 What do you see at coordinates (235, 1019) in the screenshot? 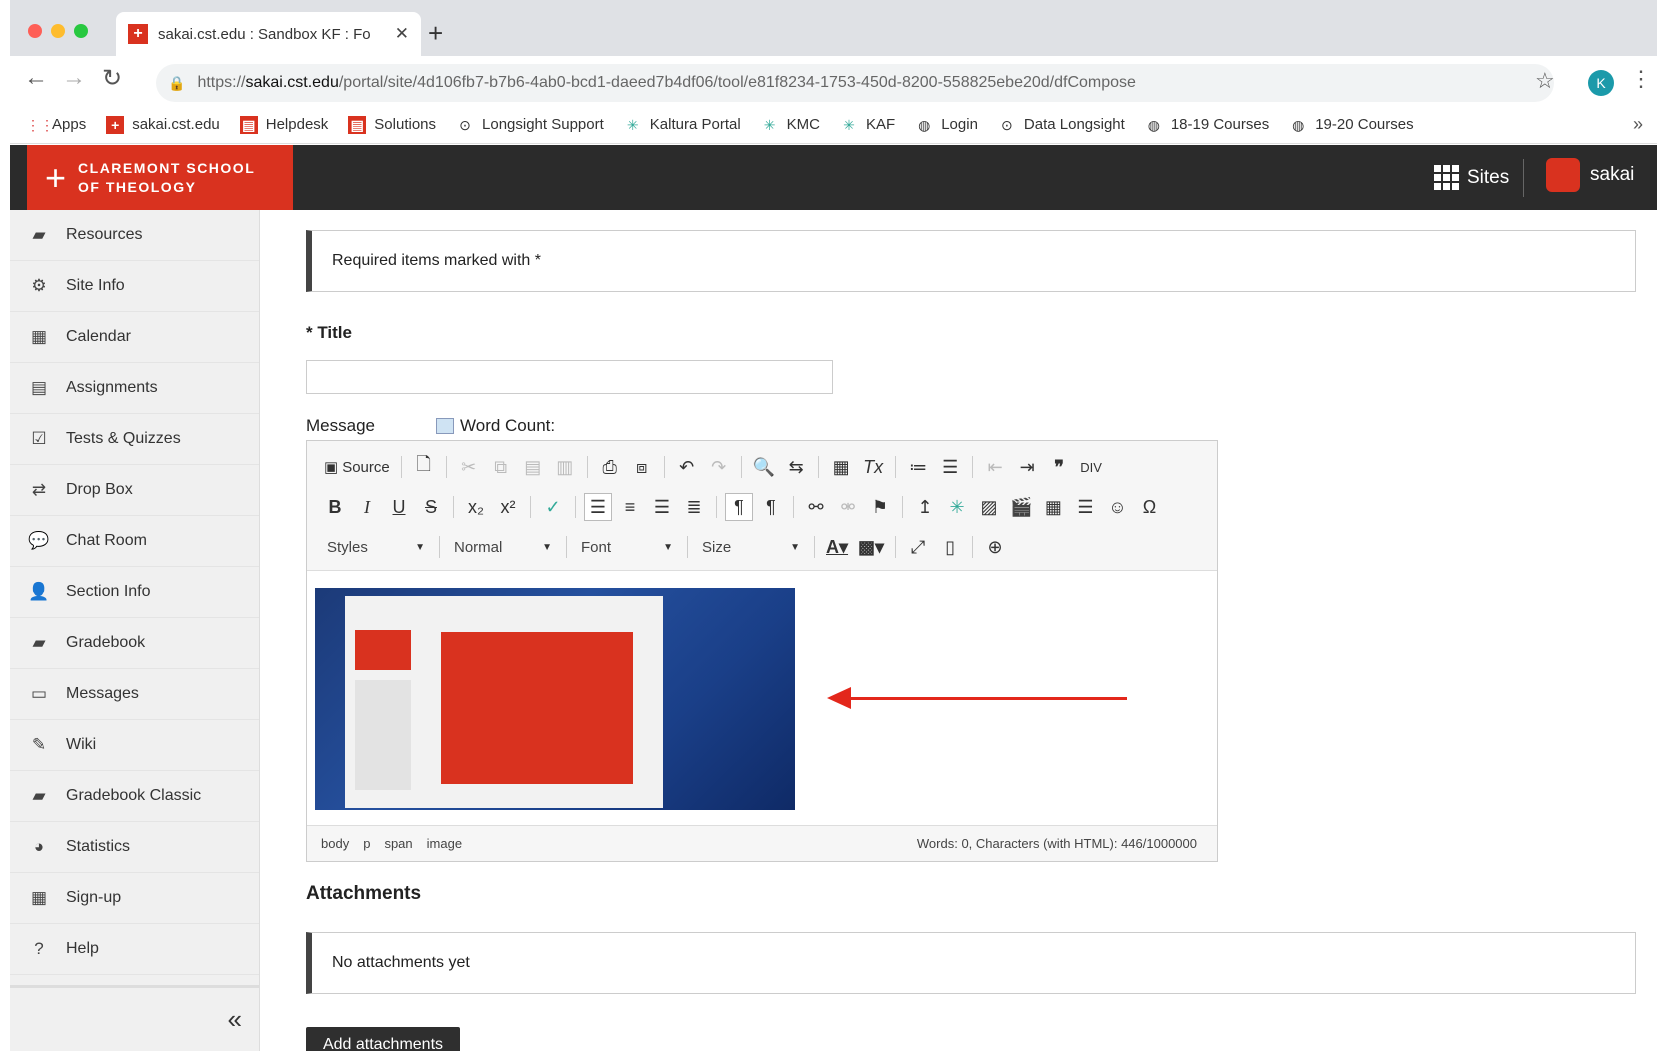
I see `collapse-sidebar-icon: «` at bounding box center [235, 1019].